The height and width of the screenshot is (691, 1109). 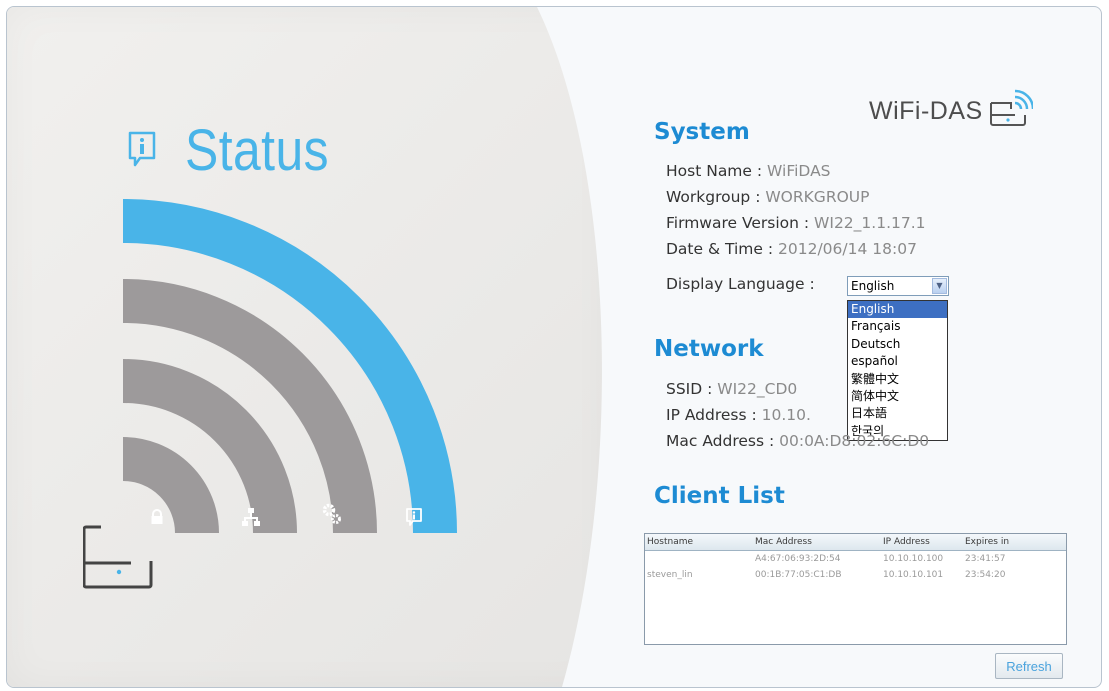 I want to click on datetime-row: Date & Time : 2012/06/14 18:07, so click(x=791, y=249).